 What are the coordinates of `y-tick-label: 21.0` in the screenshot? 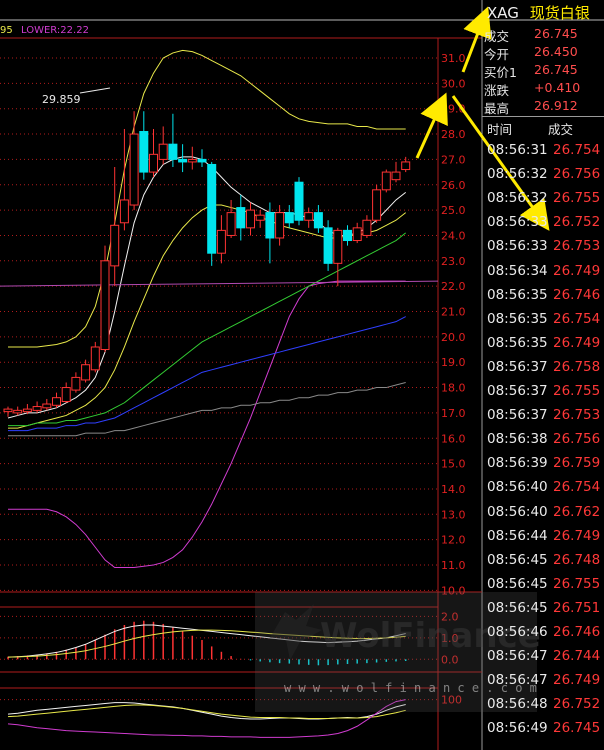 It's located at (453, 312).